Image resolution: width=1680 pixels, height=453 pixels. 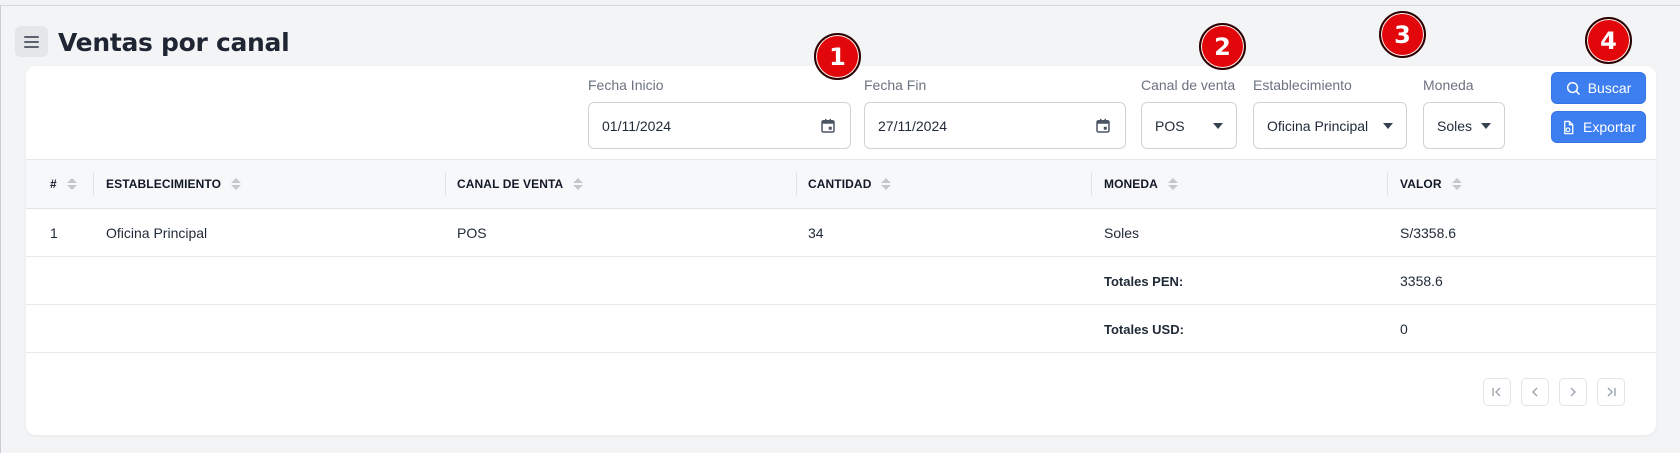 I want to click on next-page-icon, so click(x=1573, y=392).